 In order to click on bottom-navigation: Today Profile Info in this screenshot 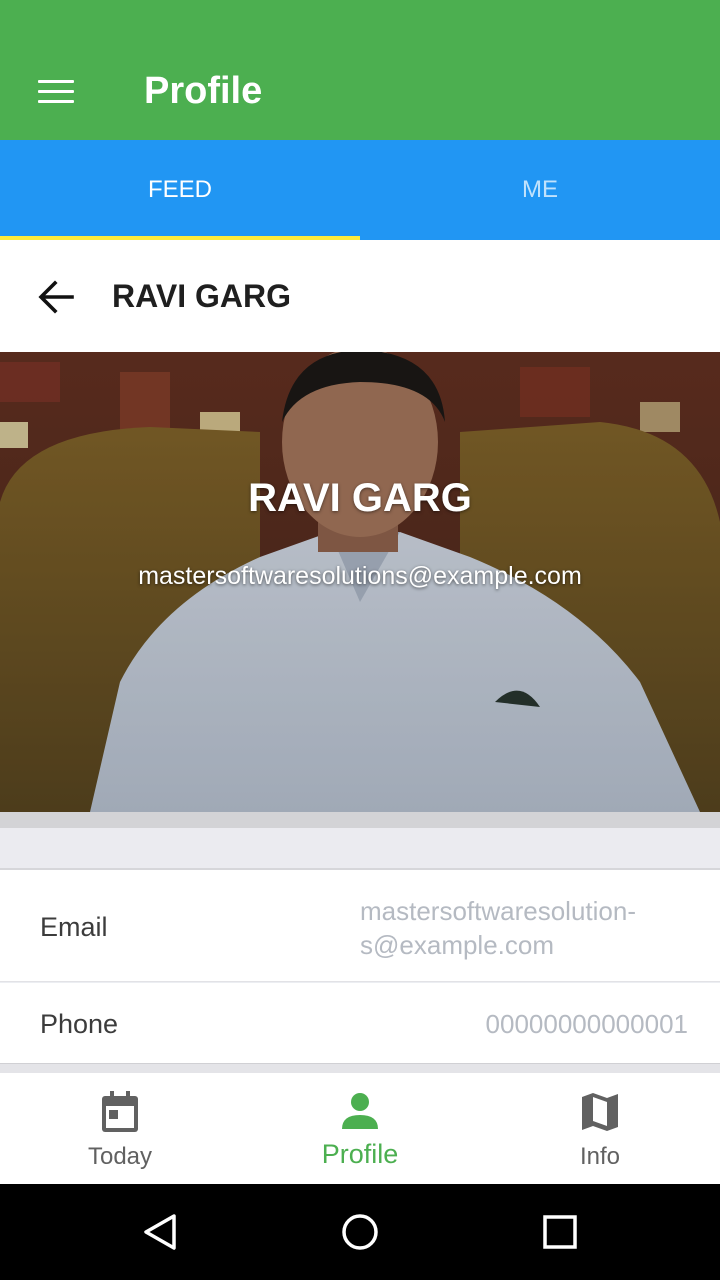, I will do `click(360, 1128)`.